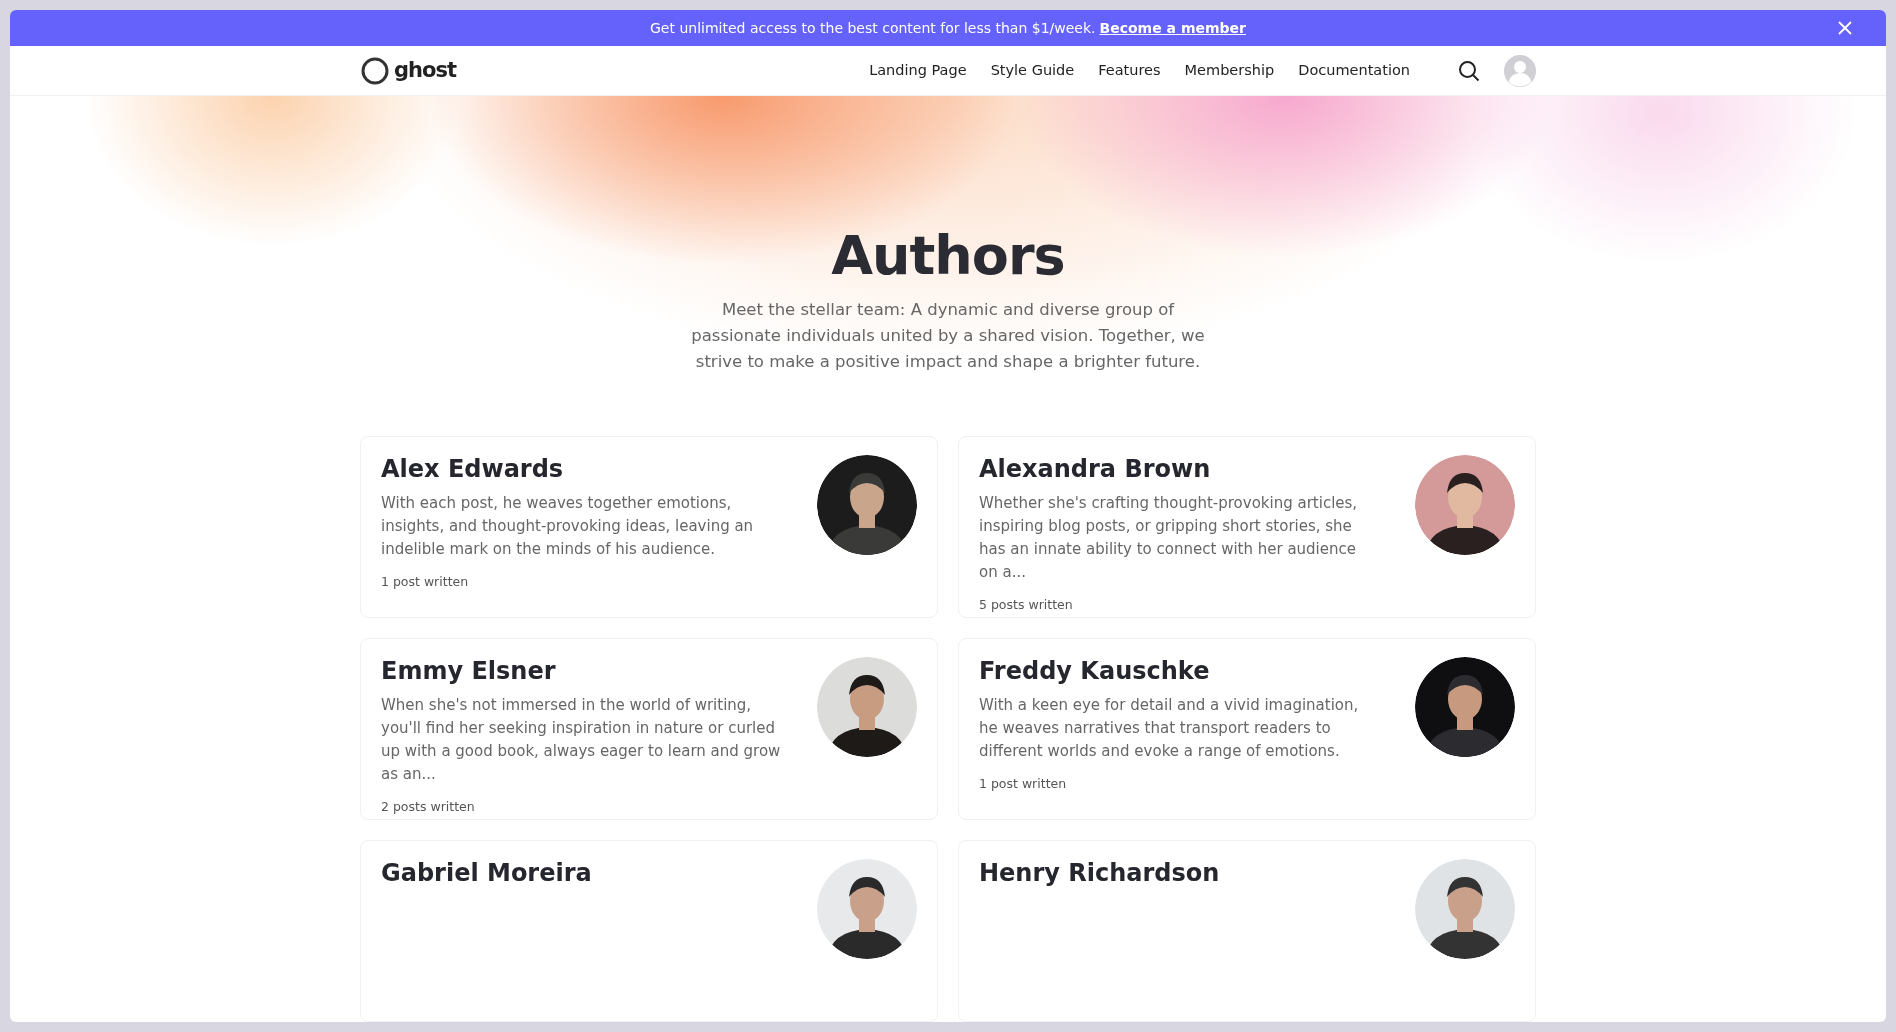 The width and height of the screenshot is (1896, 1032). I want to click on ghost-logo: ghost, so click(408, 71).